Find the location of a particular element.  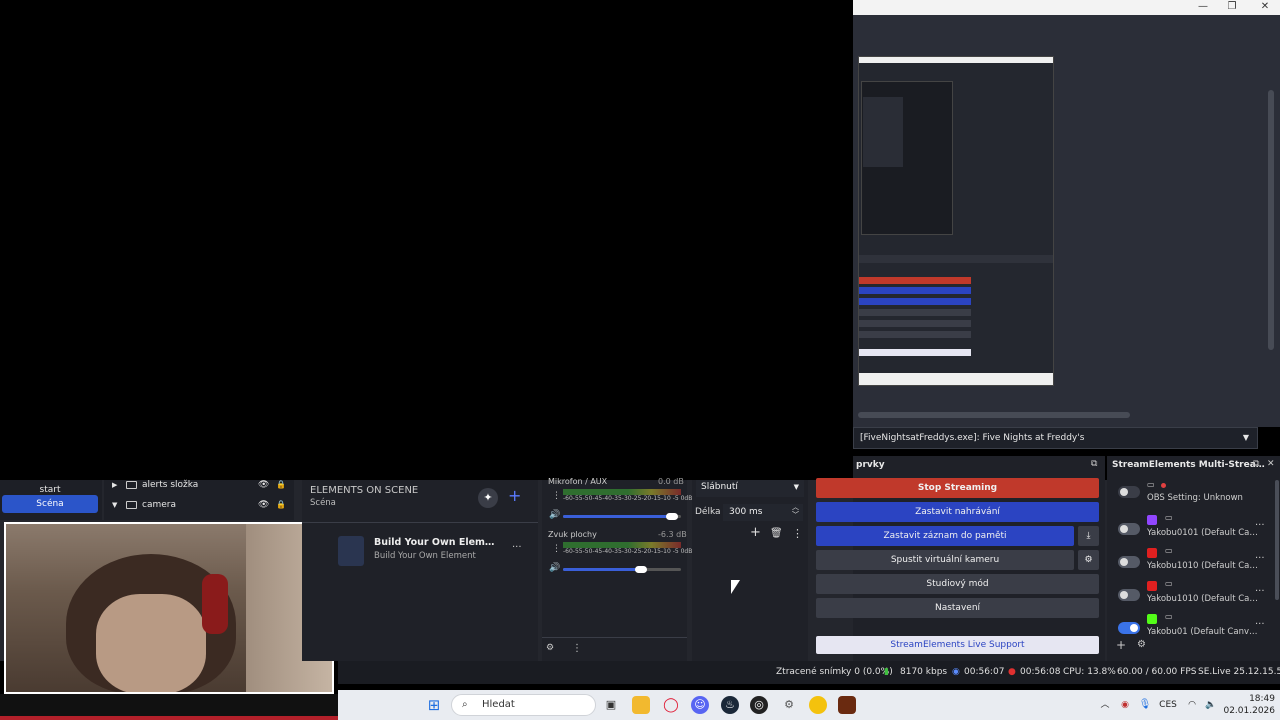

expander-down-icon: ▼ is located at coordinates (114, 505).